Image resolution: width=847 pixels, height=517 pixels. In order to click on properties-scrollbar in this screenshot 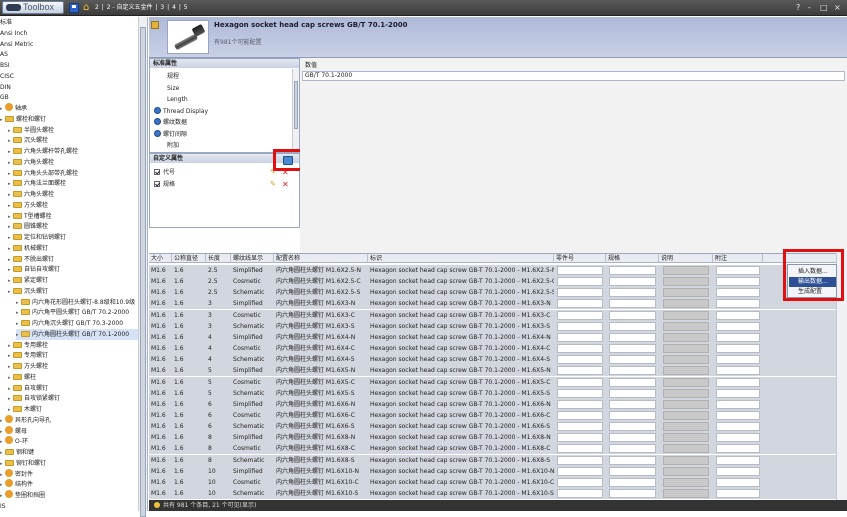, I will do `click(295, 110)`.